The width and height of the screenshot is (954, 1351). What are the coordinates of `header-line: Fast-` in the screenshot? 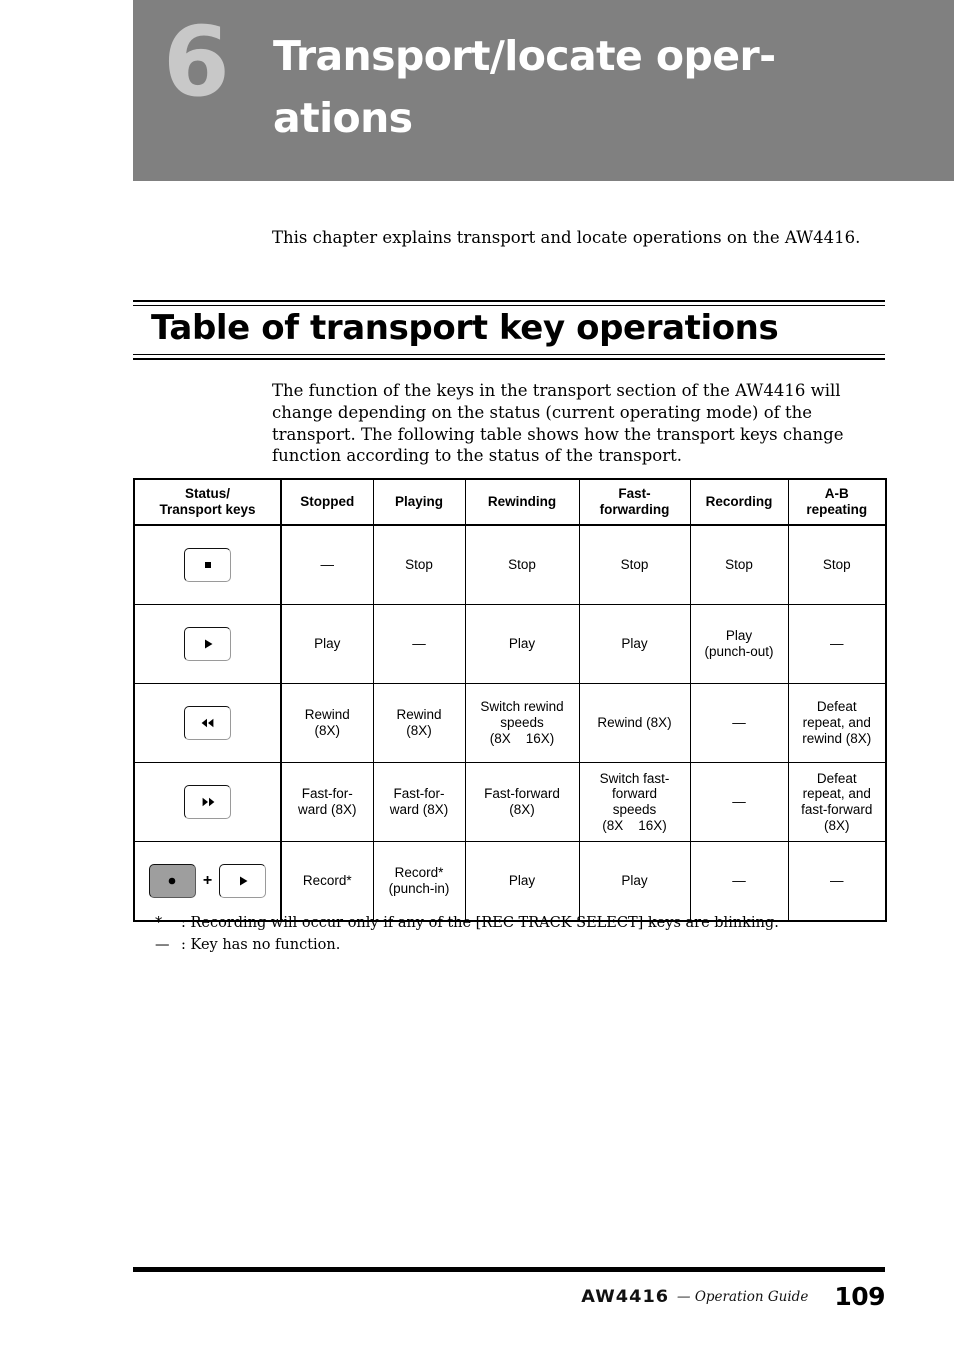 It's located at (634, 493).